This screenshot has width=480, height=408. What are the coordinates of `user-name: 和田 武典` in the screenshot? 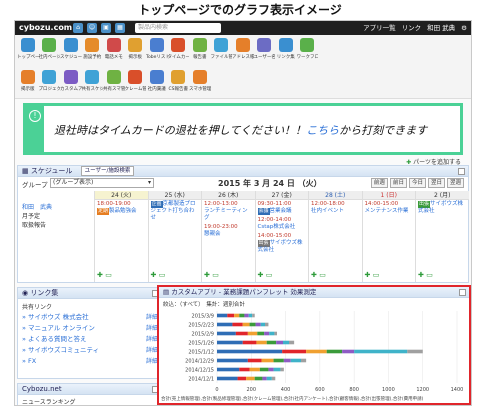 It's located at (441, 28).